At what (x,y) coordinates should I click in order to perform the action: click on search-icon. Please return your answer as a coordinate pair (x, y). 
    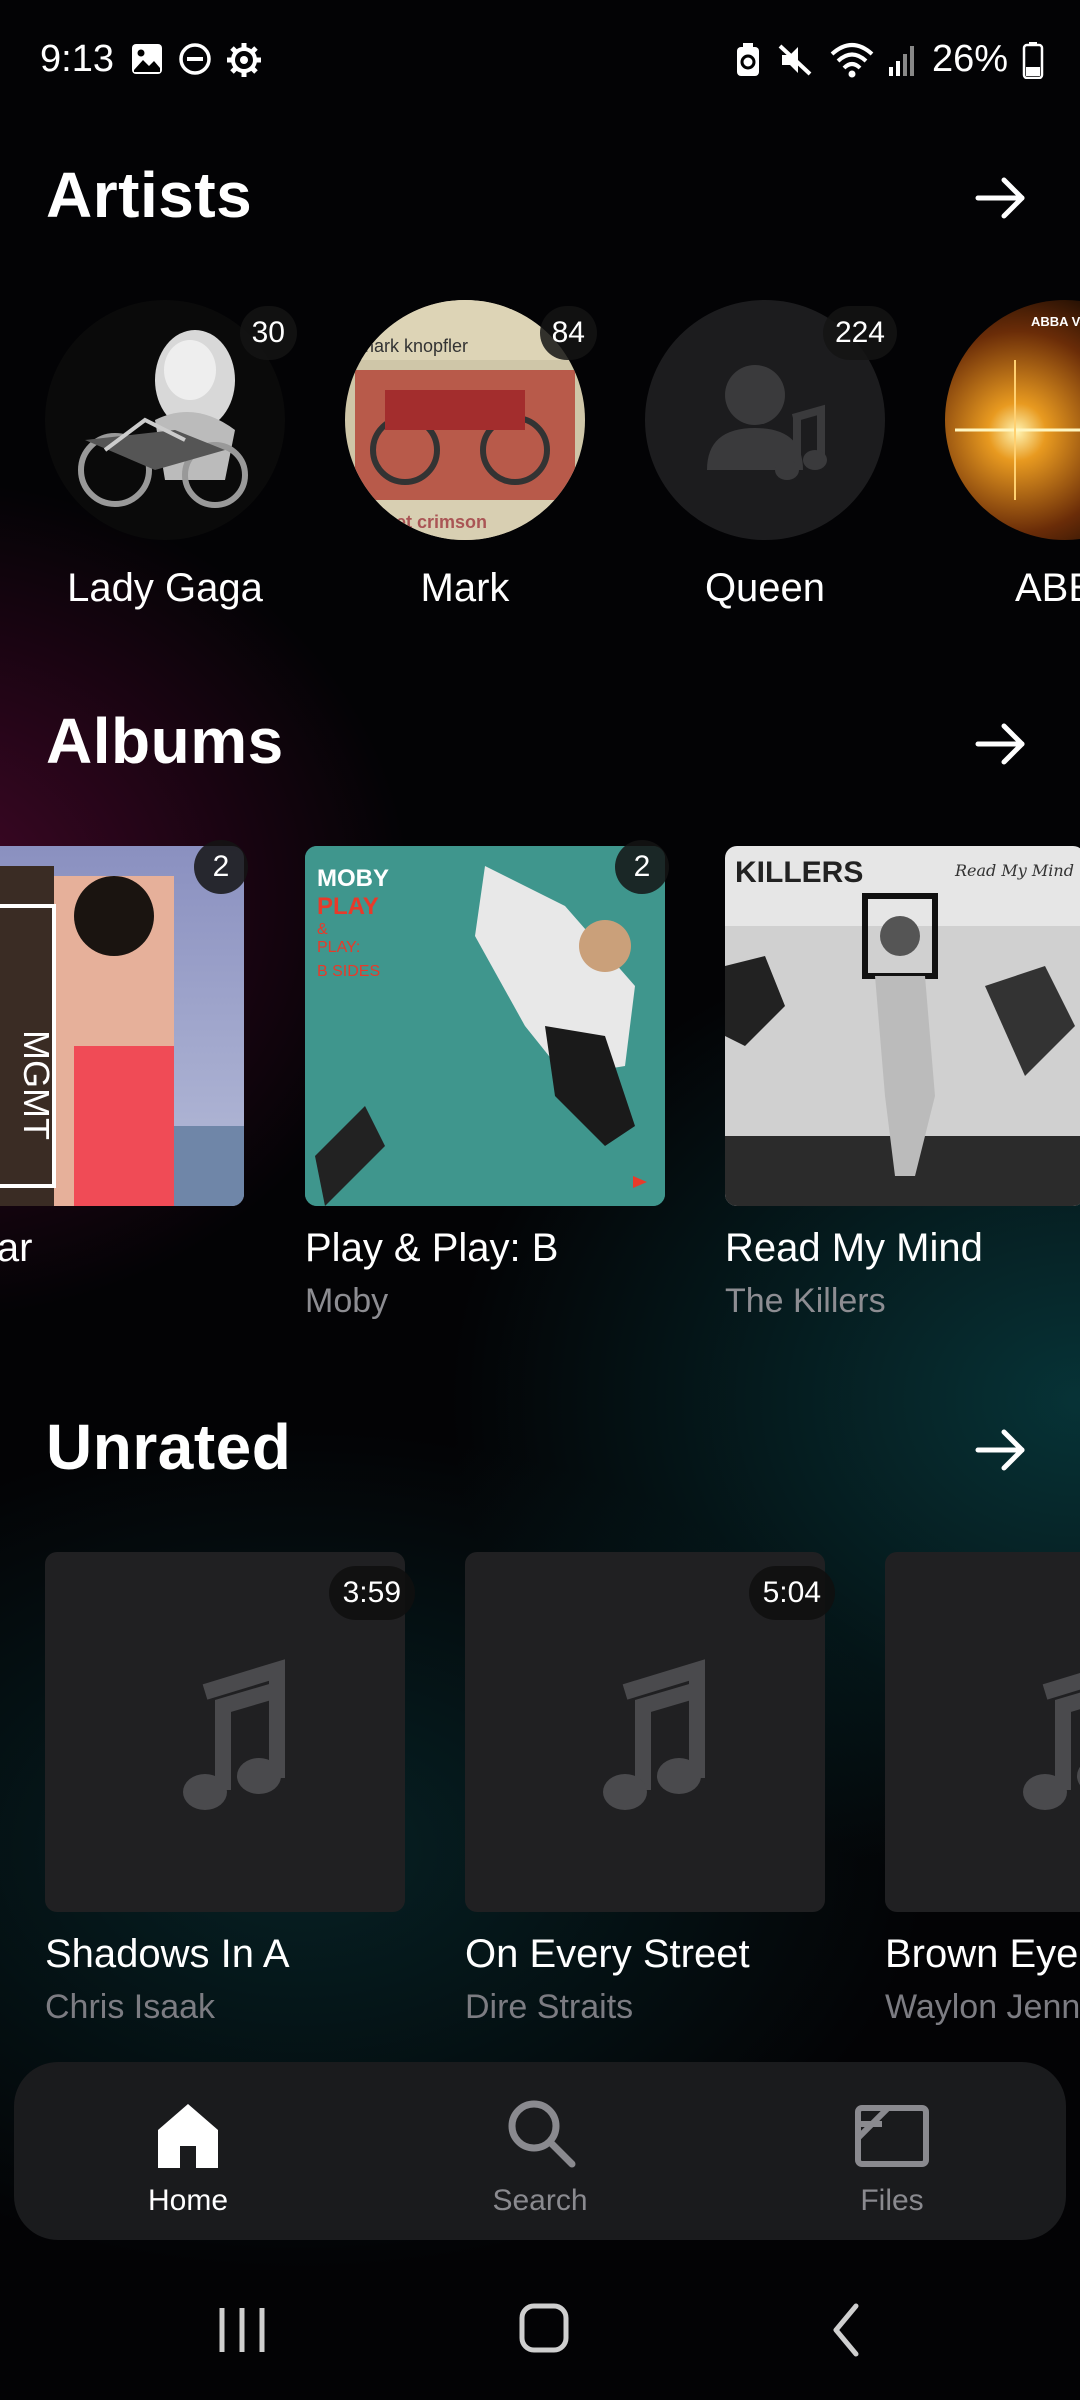
    Looking at the image, I should click on (542, 2134).